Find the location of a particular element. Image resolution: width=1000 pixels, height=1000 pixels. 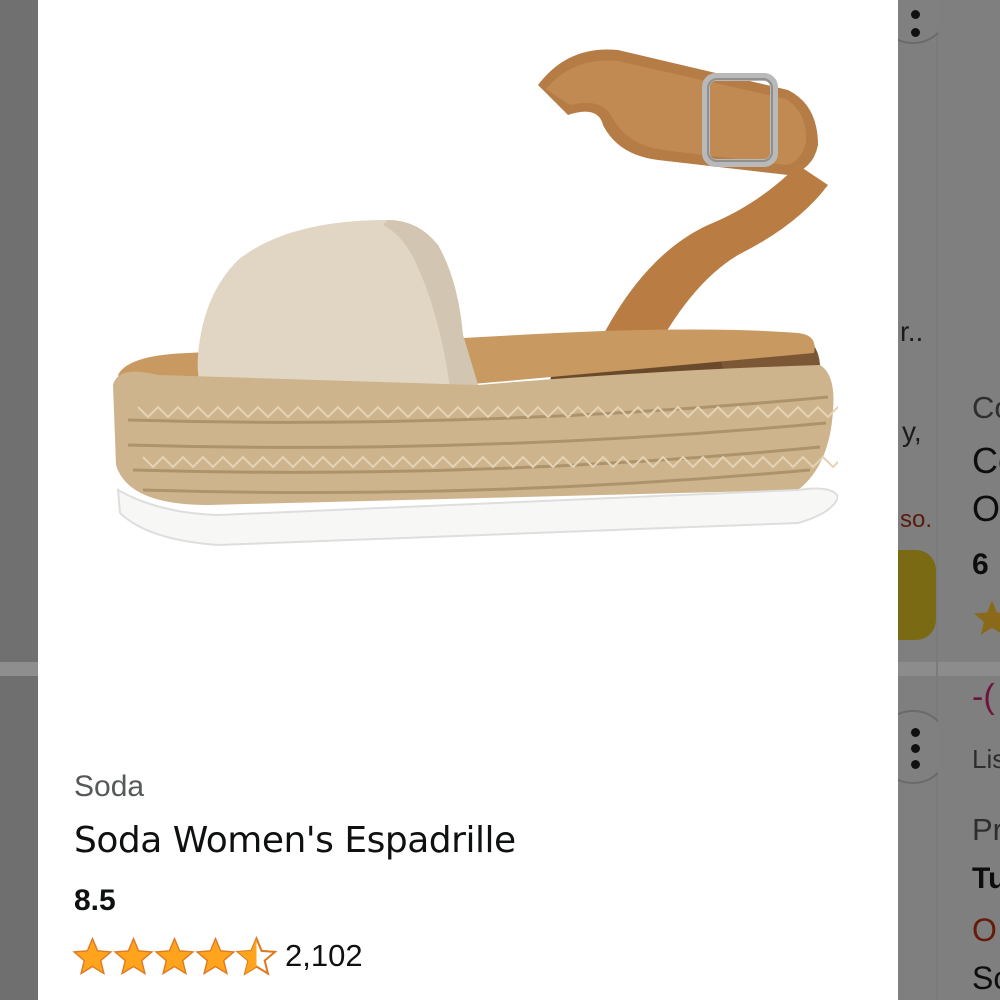

product-size: 8.5 is located at coordinates (95, 900).